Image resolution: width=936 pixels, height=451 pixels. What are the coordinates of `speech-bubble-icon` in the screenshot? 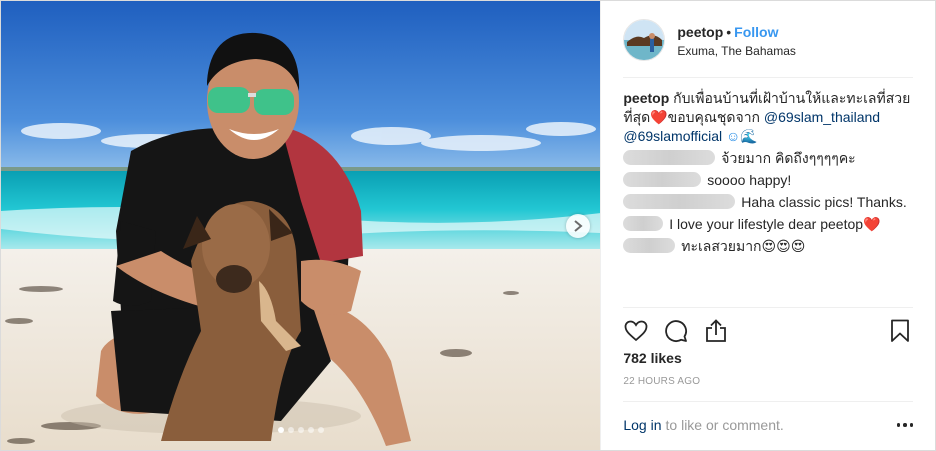 It's located at (676, 331).